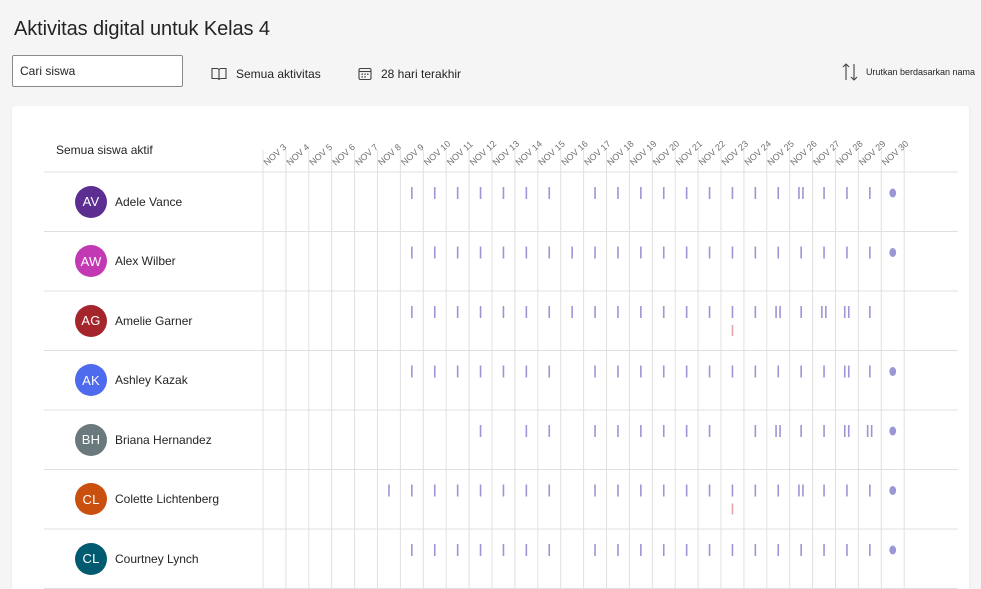 This screenshot has height=589, width=981. What do you see at coordinates (154, 439) in the screenshot?
I see `student-row: BH Briana Hernandez` at bounding box center [154, 439].